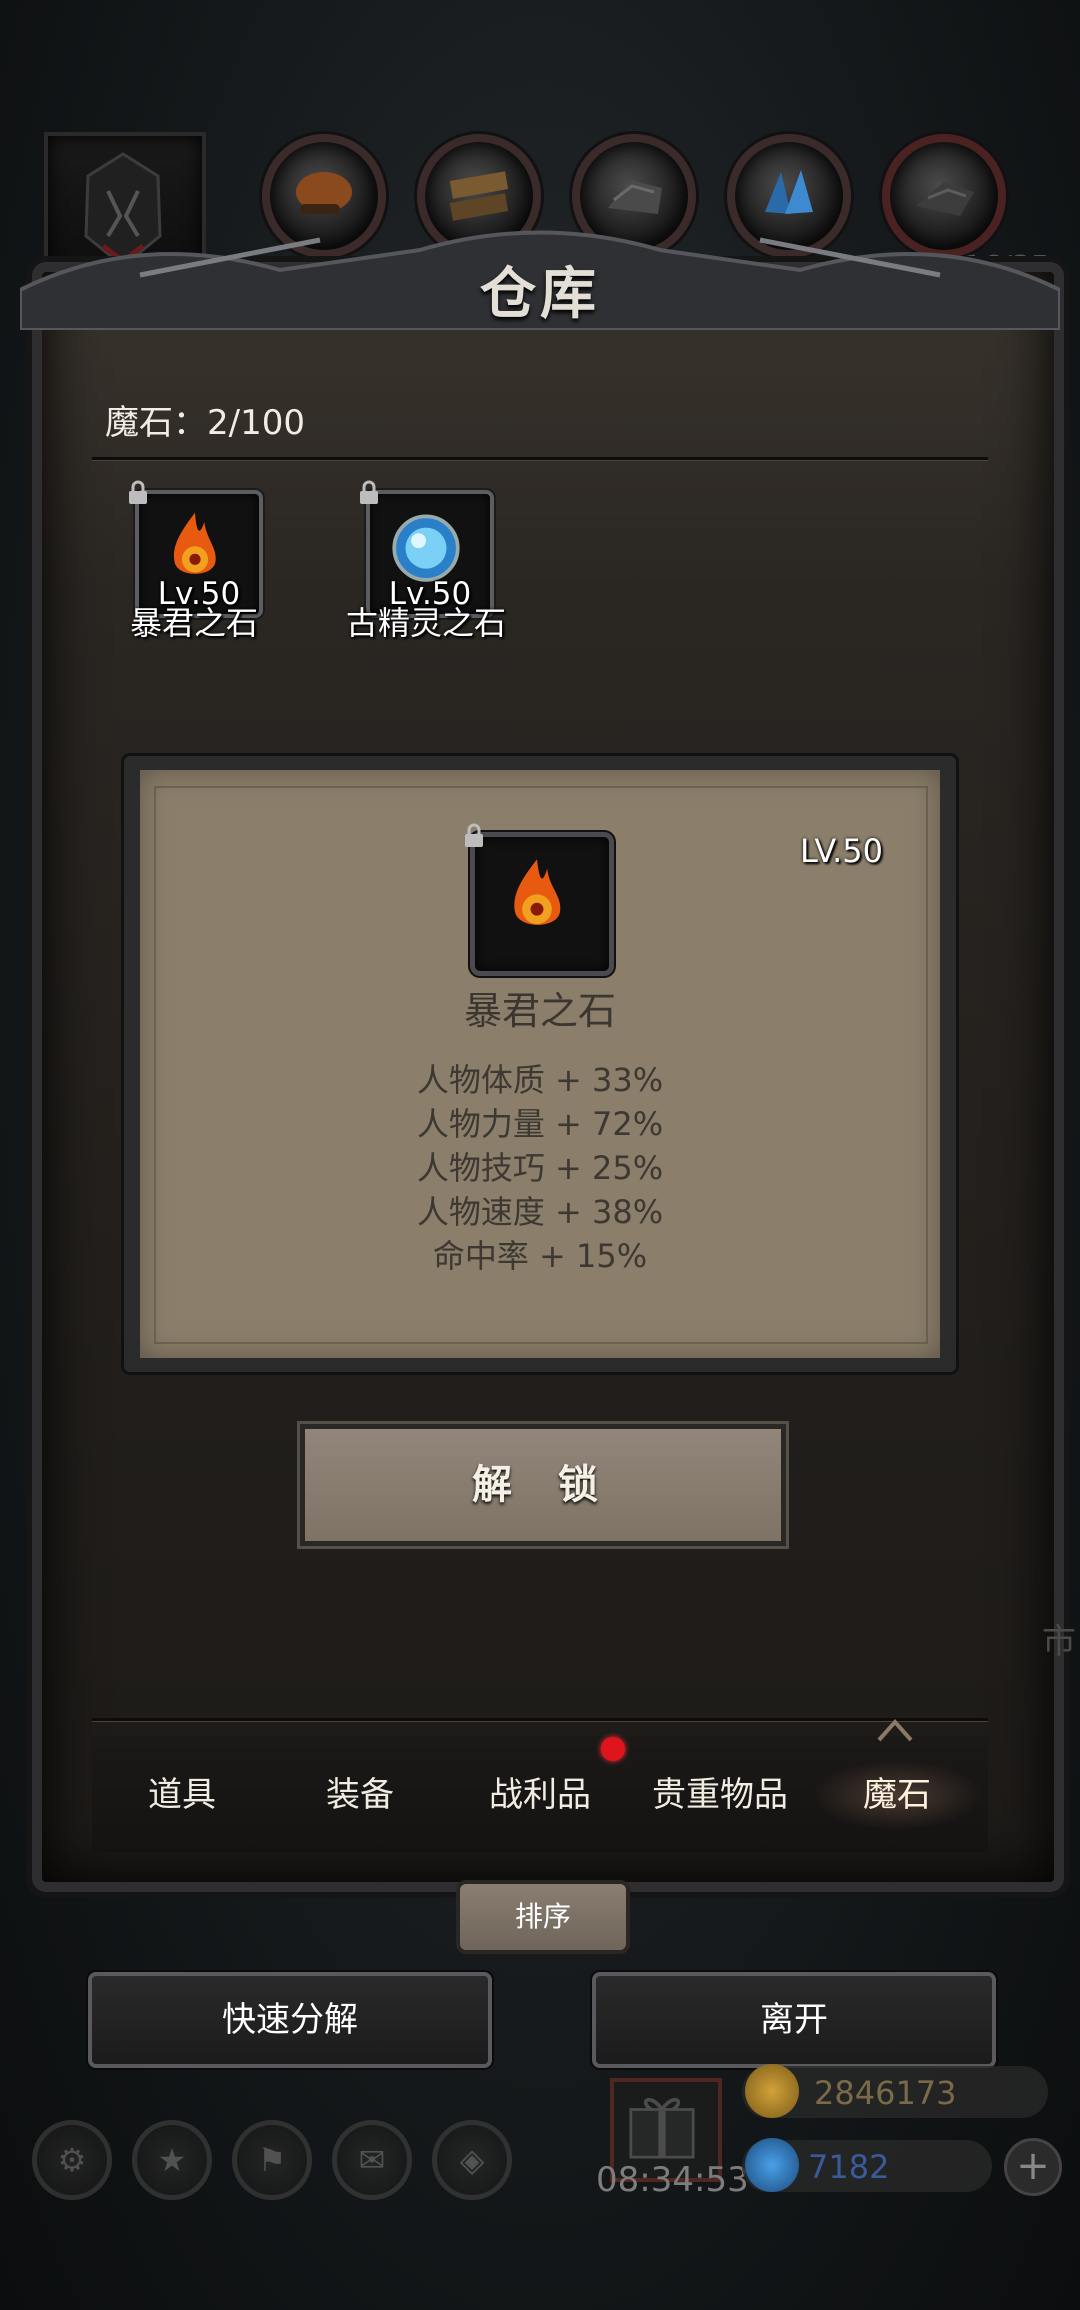 The width and height of the screenshot is (1080, 2310). I want to click on gear-icon: ⚙, so click(72, 2160).